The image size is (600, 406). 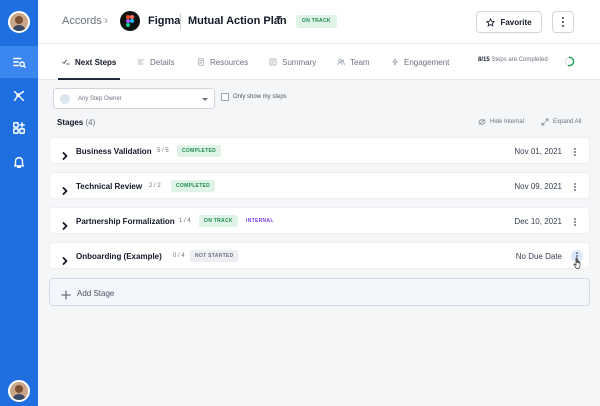 I want to click on tab-summary: Summary, so click(x=292, y=62).